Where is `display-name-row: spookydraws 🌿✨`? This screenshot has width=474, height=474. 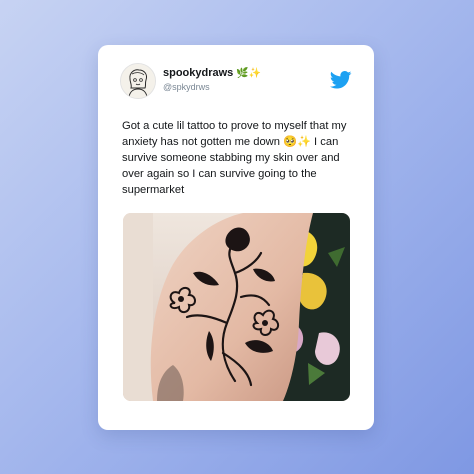
display-name-row: spookydraws 🌿✨ is located at coordinates (212, 73).